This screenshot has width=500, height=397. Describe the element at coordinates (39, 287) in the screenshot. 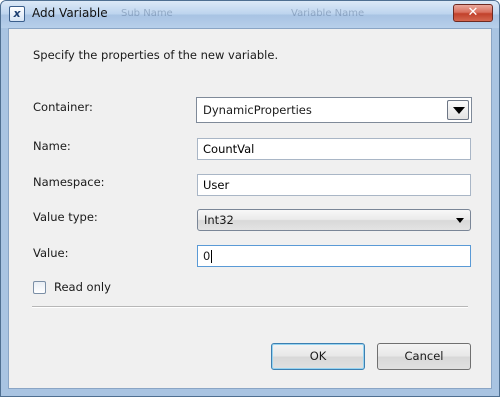

I see `read-only-checkbox` at that location.